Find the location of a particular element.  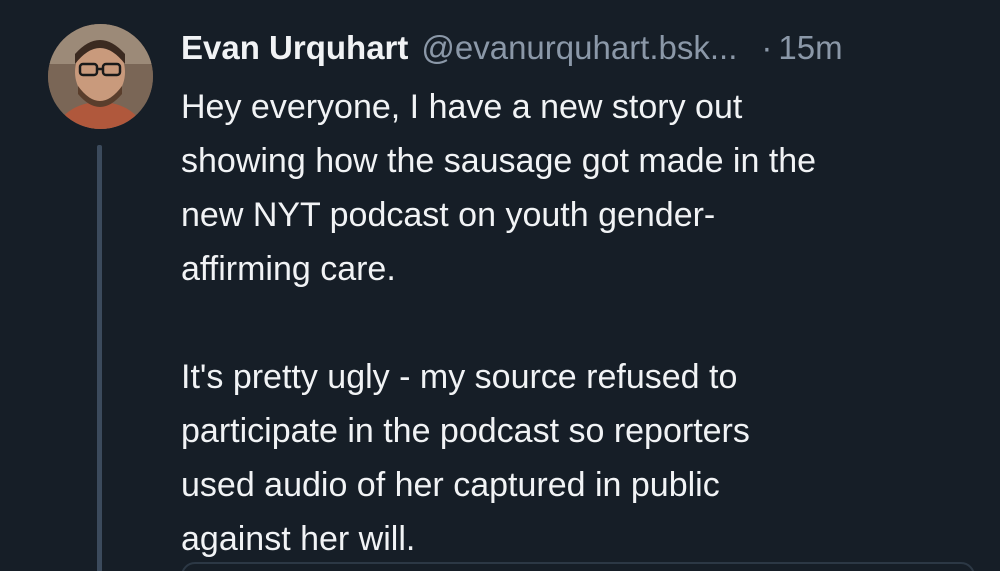

post-header: Evan Urquhart @evanurquhart.bsk... · 15m is located at coordinates (512, 48).